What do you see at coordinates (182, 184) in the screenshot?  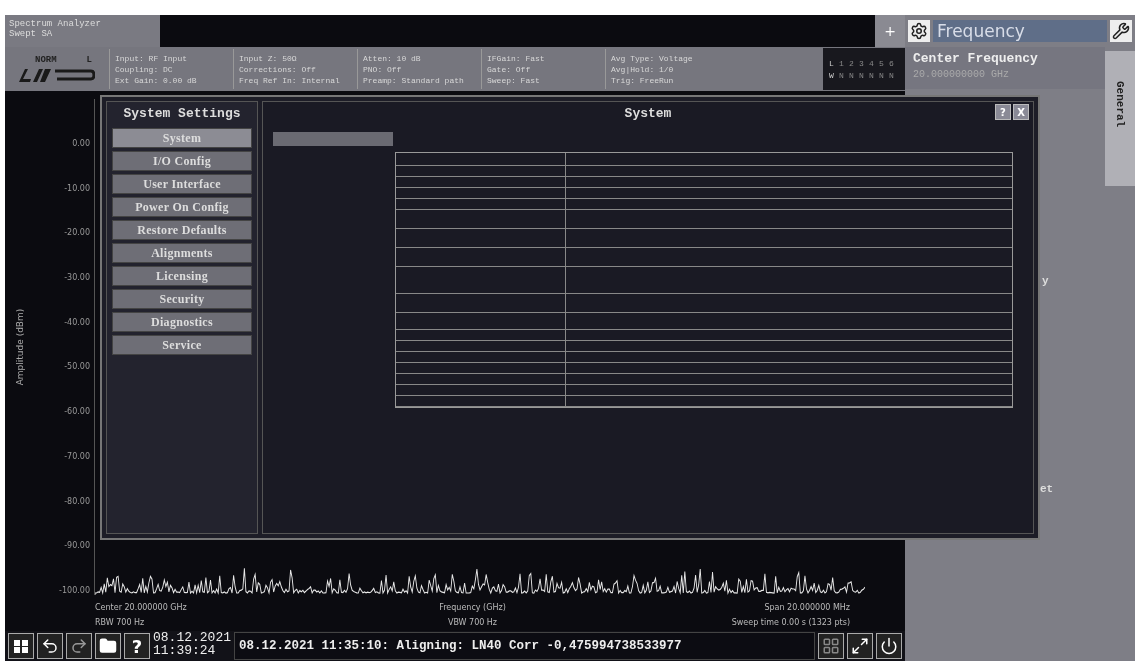 I see `settings-category: User Interface` at bounding box center [182, 184].